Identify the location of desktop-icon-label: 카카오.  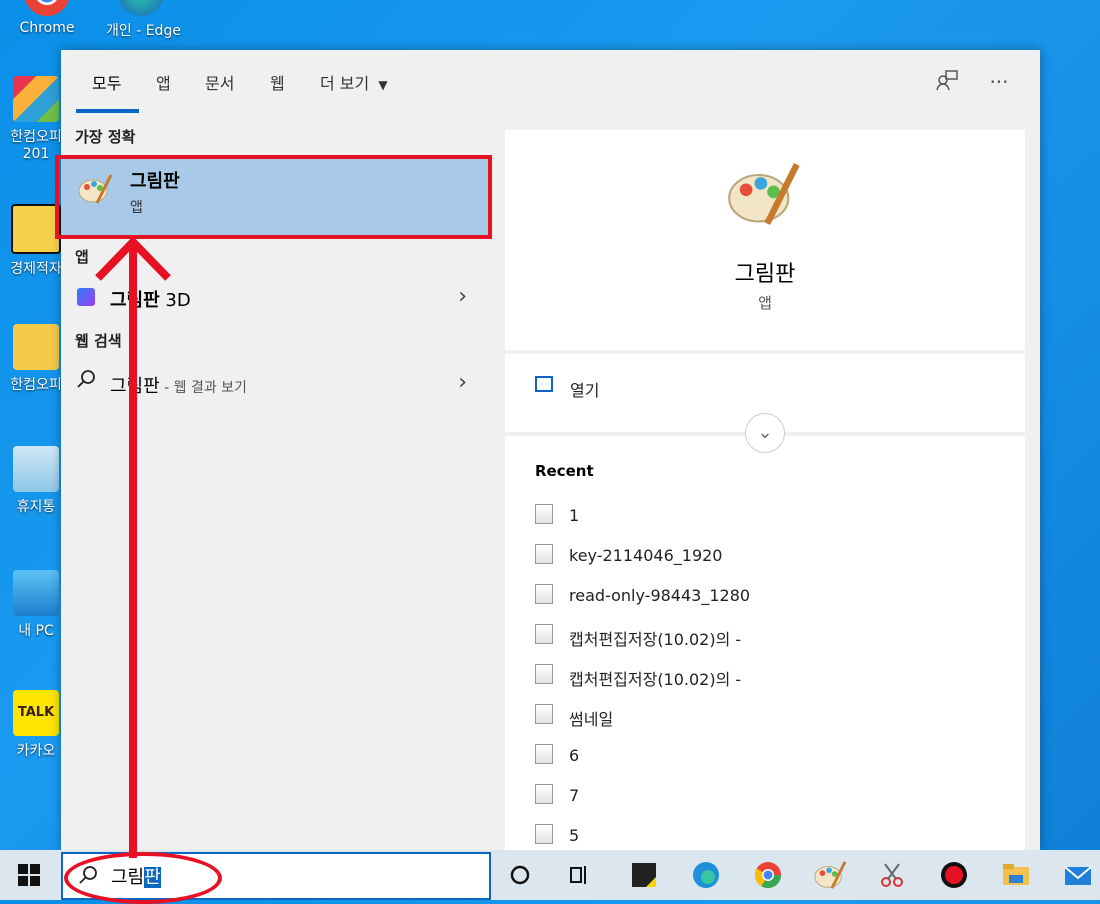
(36, 751).